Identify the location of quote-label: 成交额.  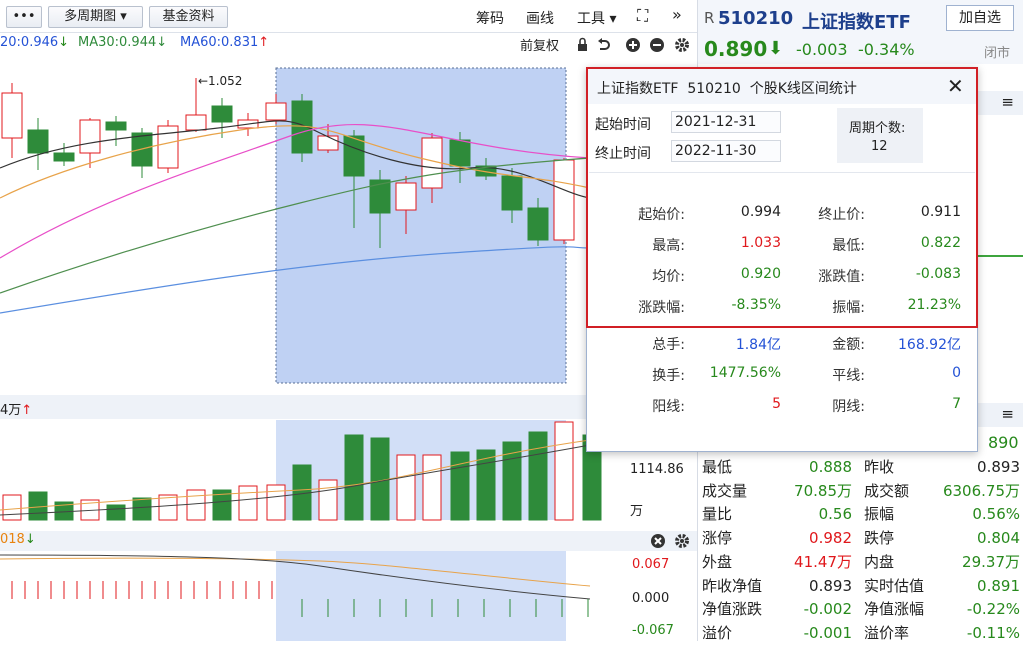
(887, 490).